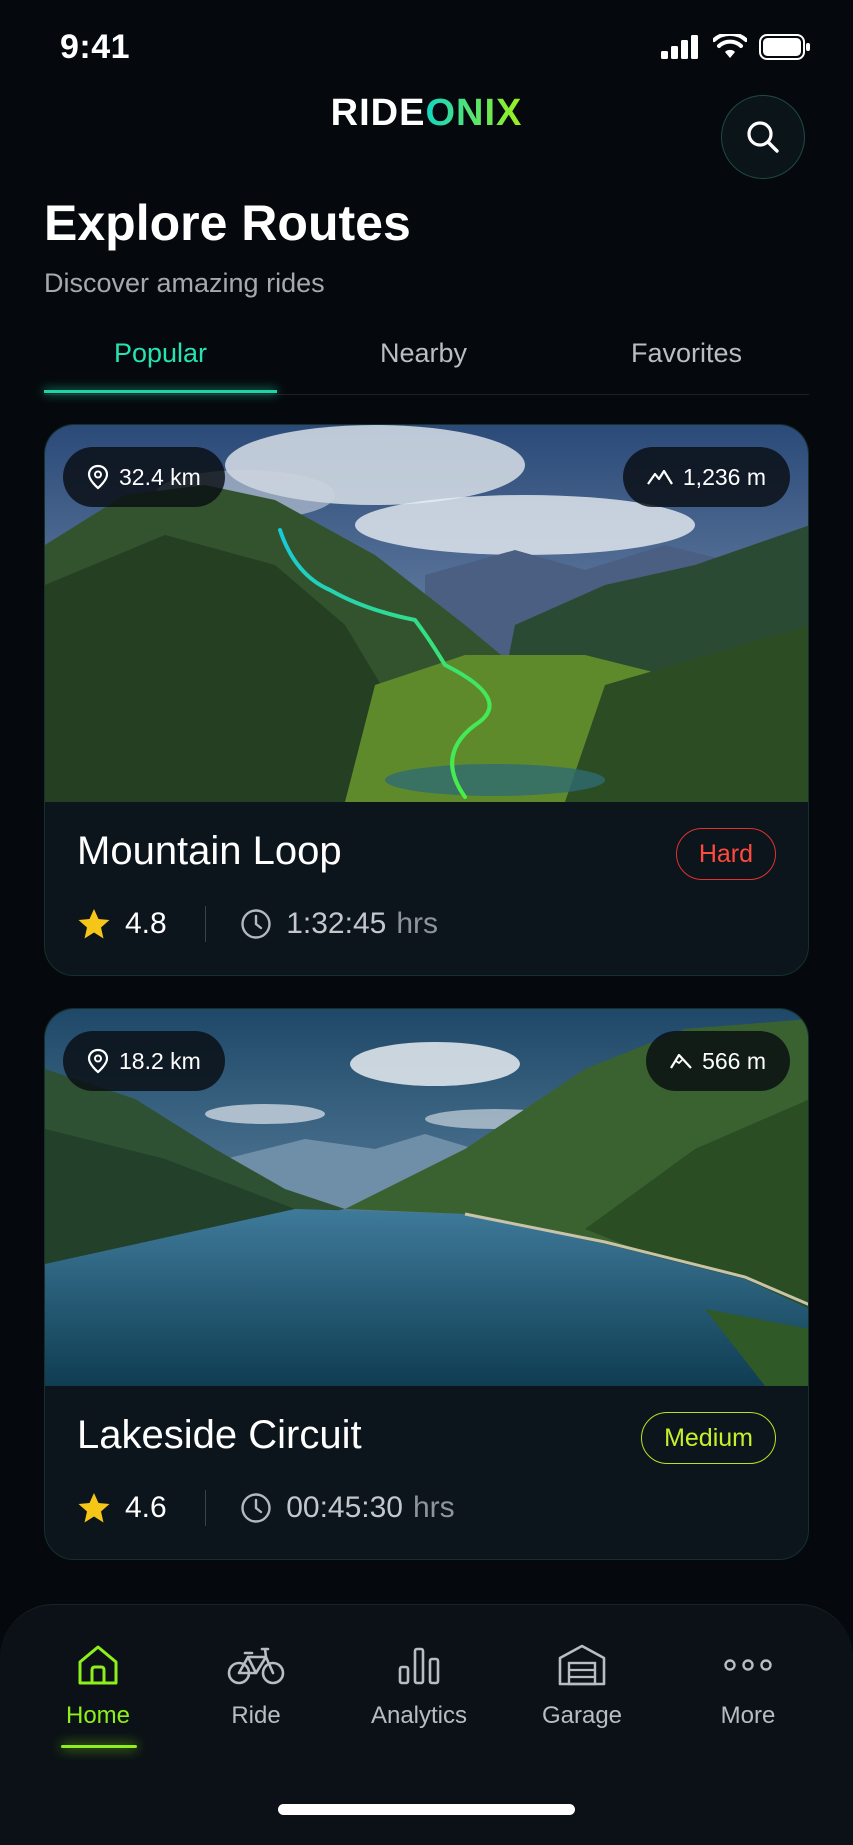 The width and height of the screenshot is (853, 1845). What do you see at coordinates (748, 1685) in the screenshot?
I see `nav-item-more: More` at bounding box center [748, 1685].